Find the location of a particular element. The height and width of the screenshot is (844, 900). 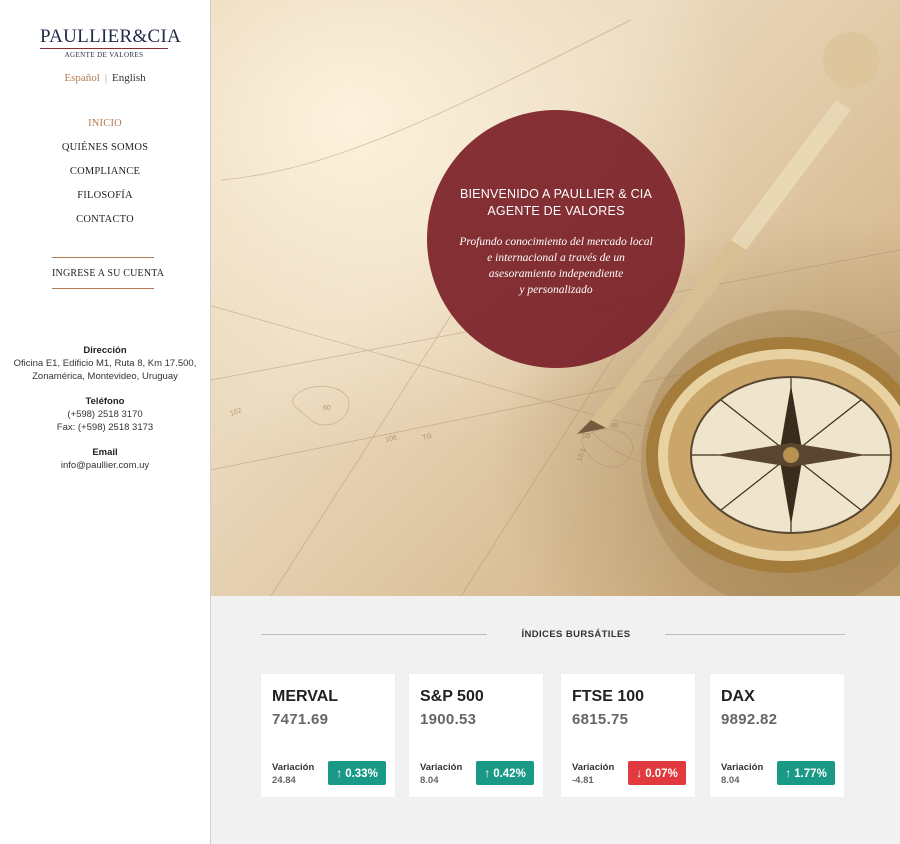

welcome-title-line1: BIENVENIDO A PAULLIER & CIA is located at coordinates (556, 194).